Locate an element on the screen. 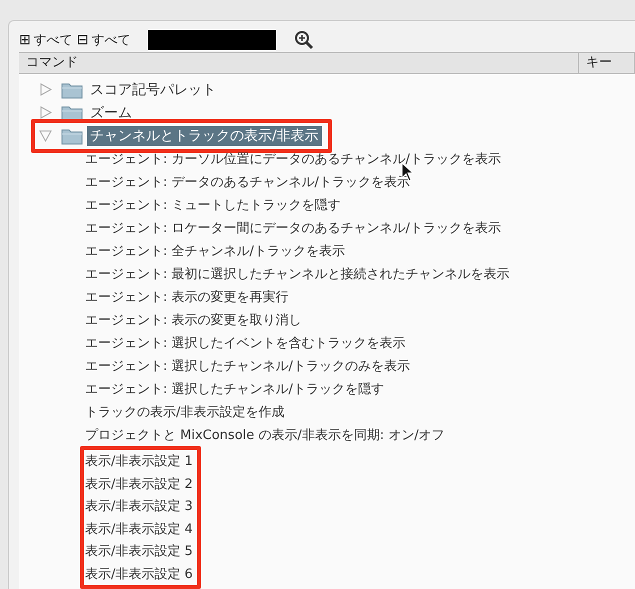 The width and height of the screenshot is (635, 589). command-item: エージェント: カーソル位置にデータのあるチャンネル/トラックを表示 is located at coordinates (293, 159).